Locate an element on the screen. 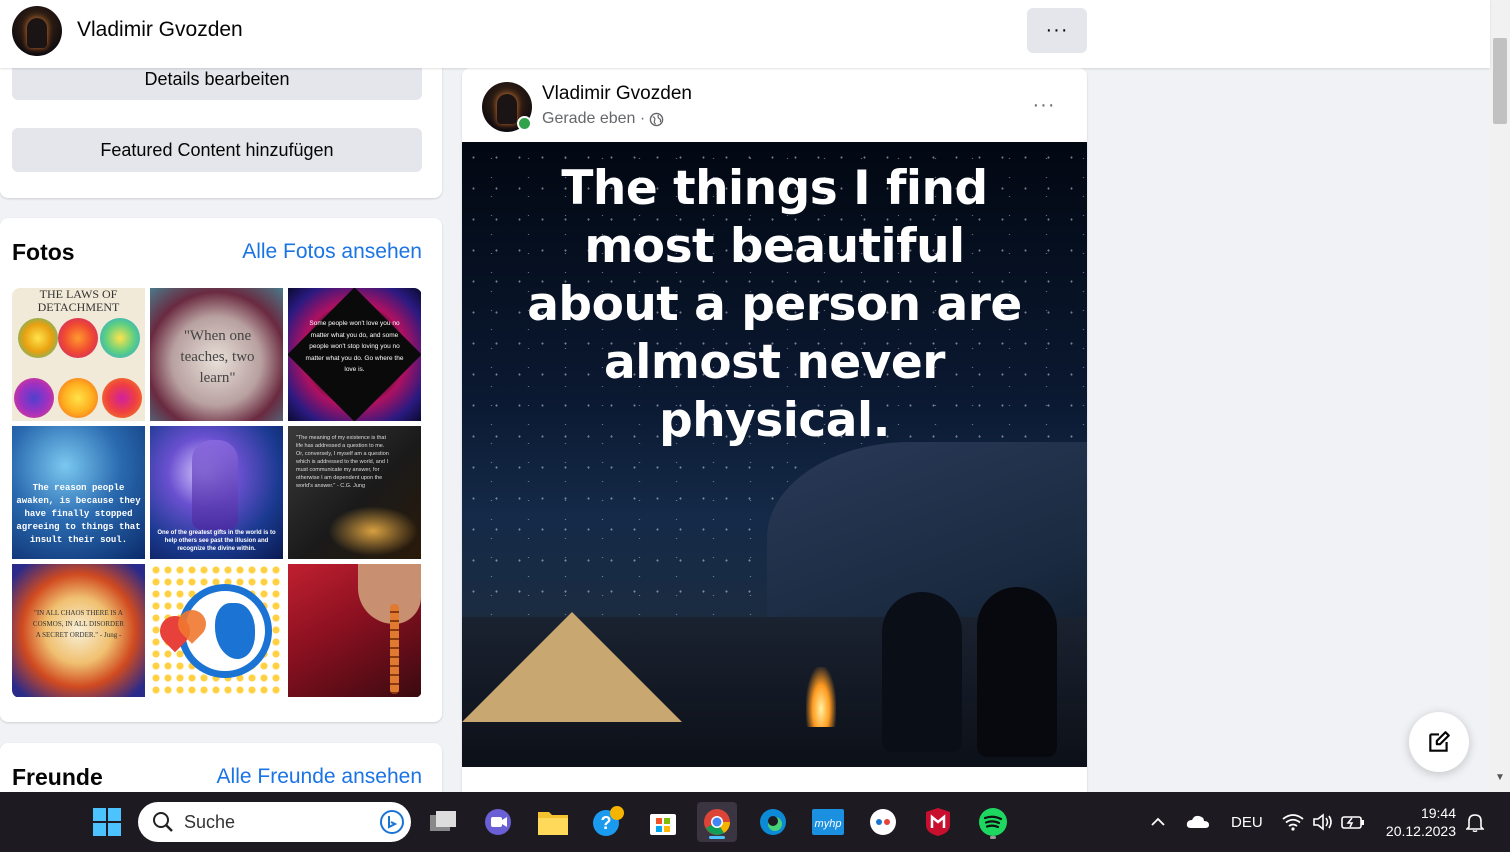 The height and width of the screenshot is (852, 1510). profile-header-bar: Vladimir Gvozden ··· is located at coordinates (745, 34).